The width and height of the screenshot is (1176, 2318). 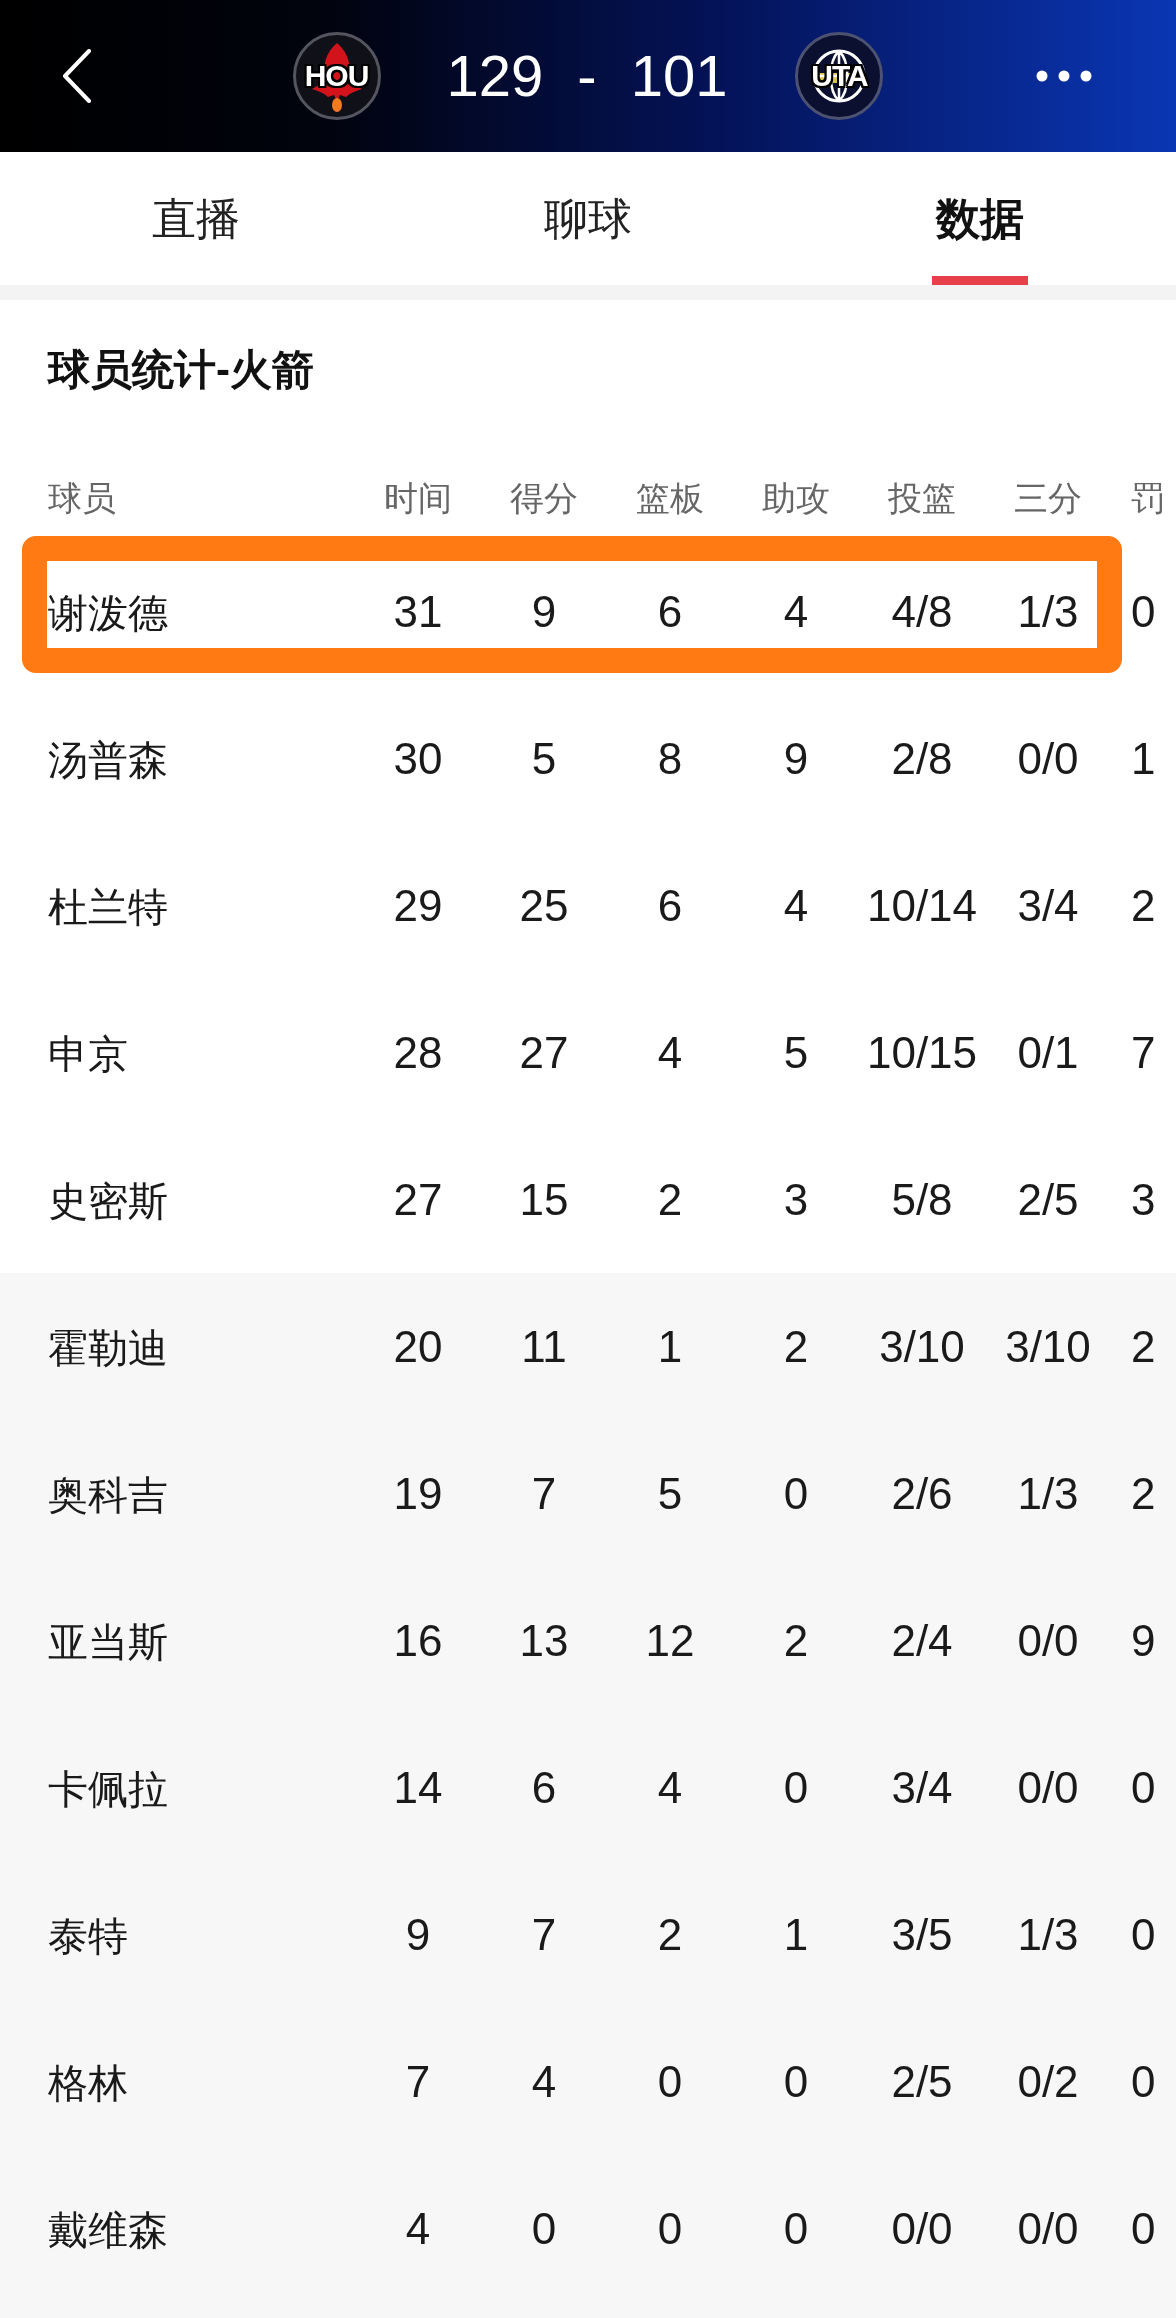 I want to click on stat-value: 5/8, so click(x=922, y=1199).